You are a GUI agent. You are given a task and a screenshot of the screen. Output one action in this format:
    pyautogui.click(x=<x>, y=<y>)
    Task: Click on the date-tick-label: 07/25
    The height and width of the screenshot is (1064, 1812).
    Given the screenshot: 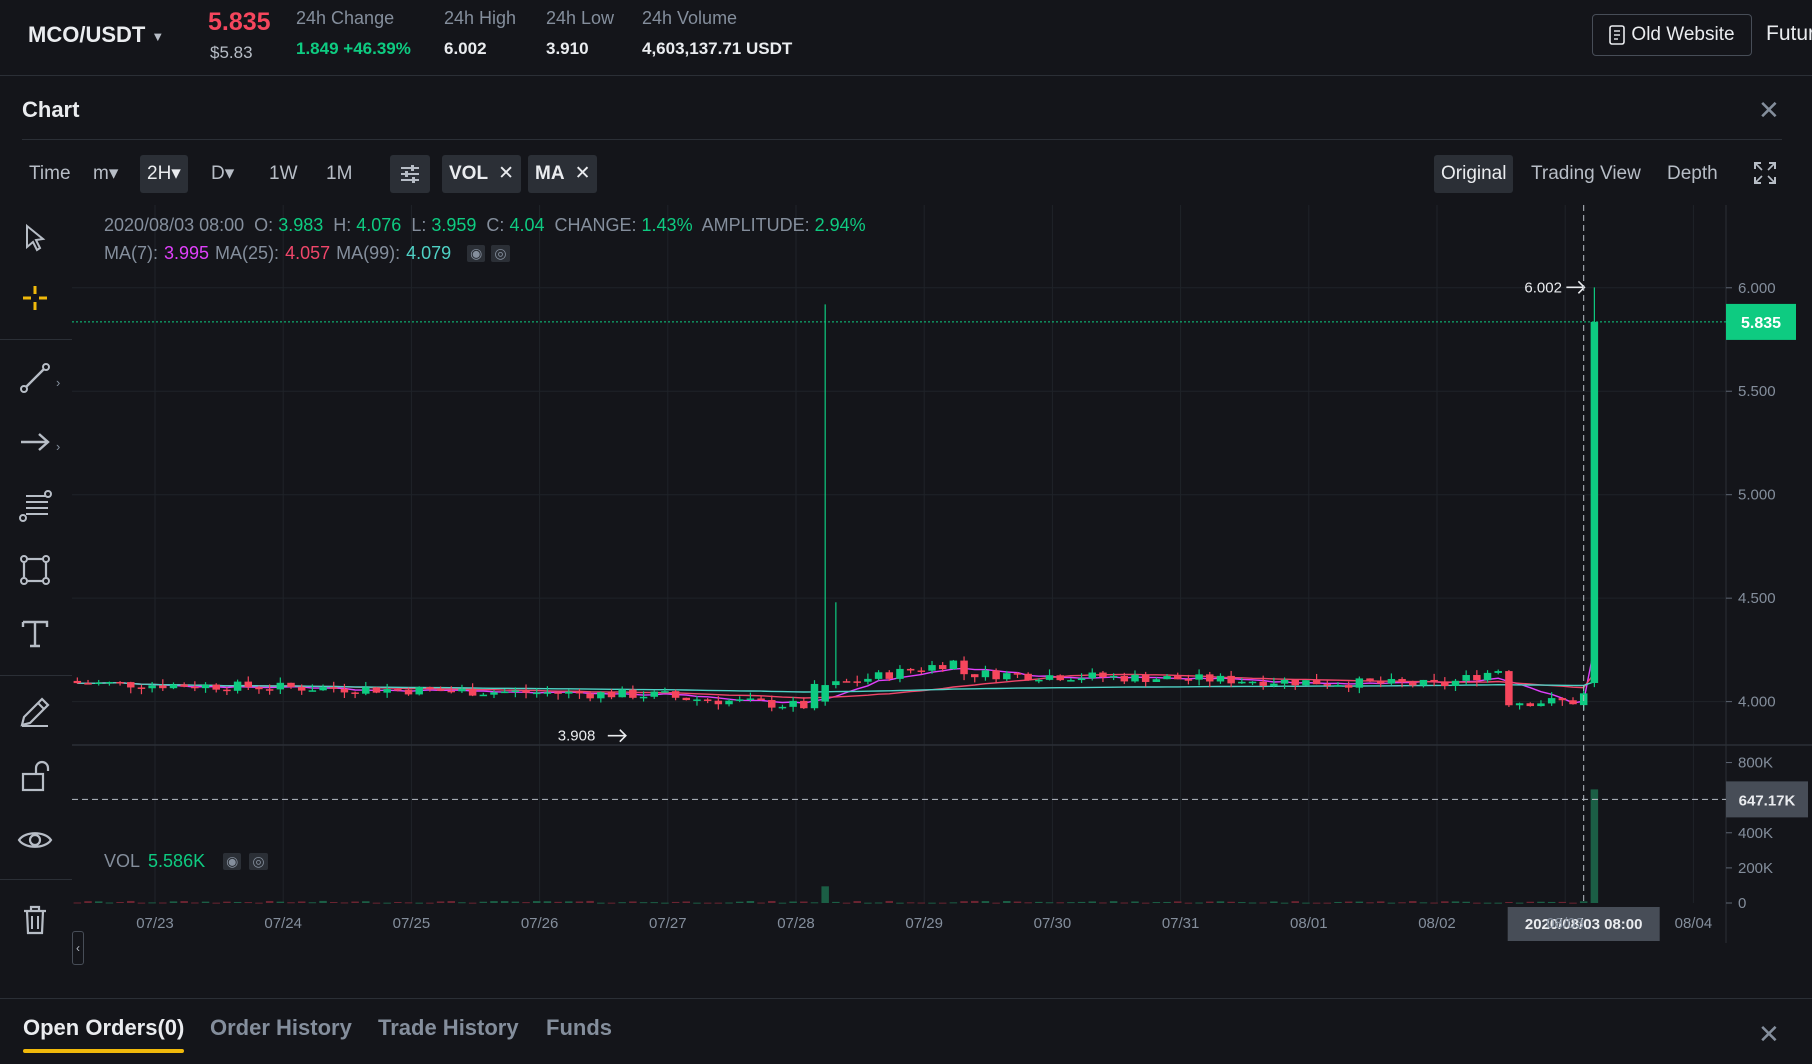 What is the action you would take?
    pyautogui.click(x=412, y=923)
    